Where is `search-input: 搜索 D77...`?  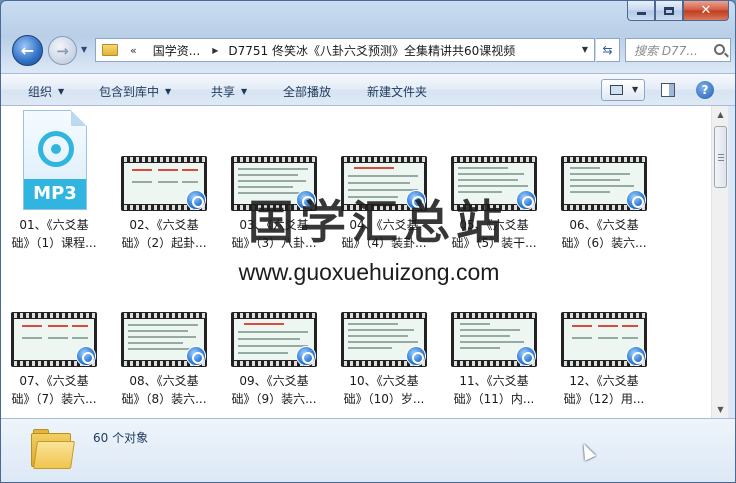 search-input: 搜索 D77... is located at coordinates (678, 50).